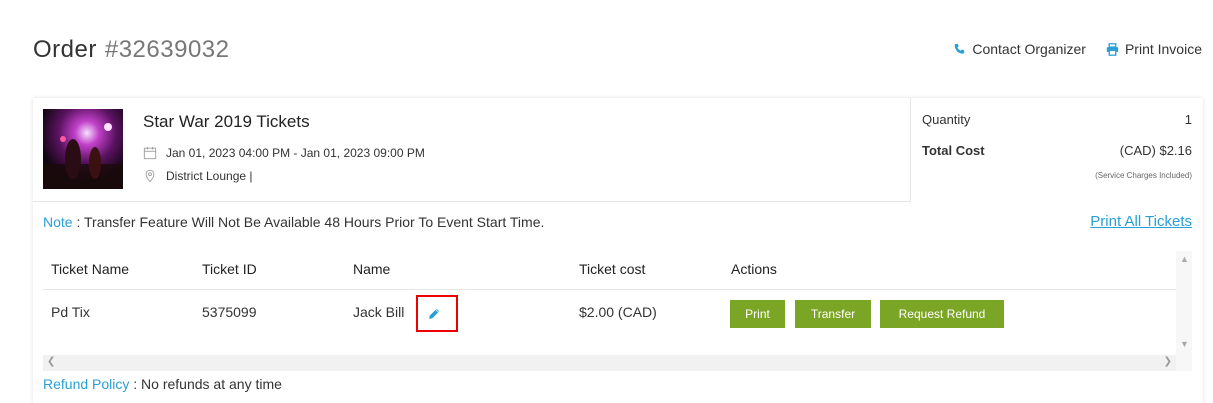 The image size is (1213, 403). I want to click on column-header: Actions, so click(754, 269).